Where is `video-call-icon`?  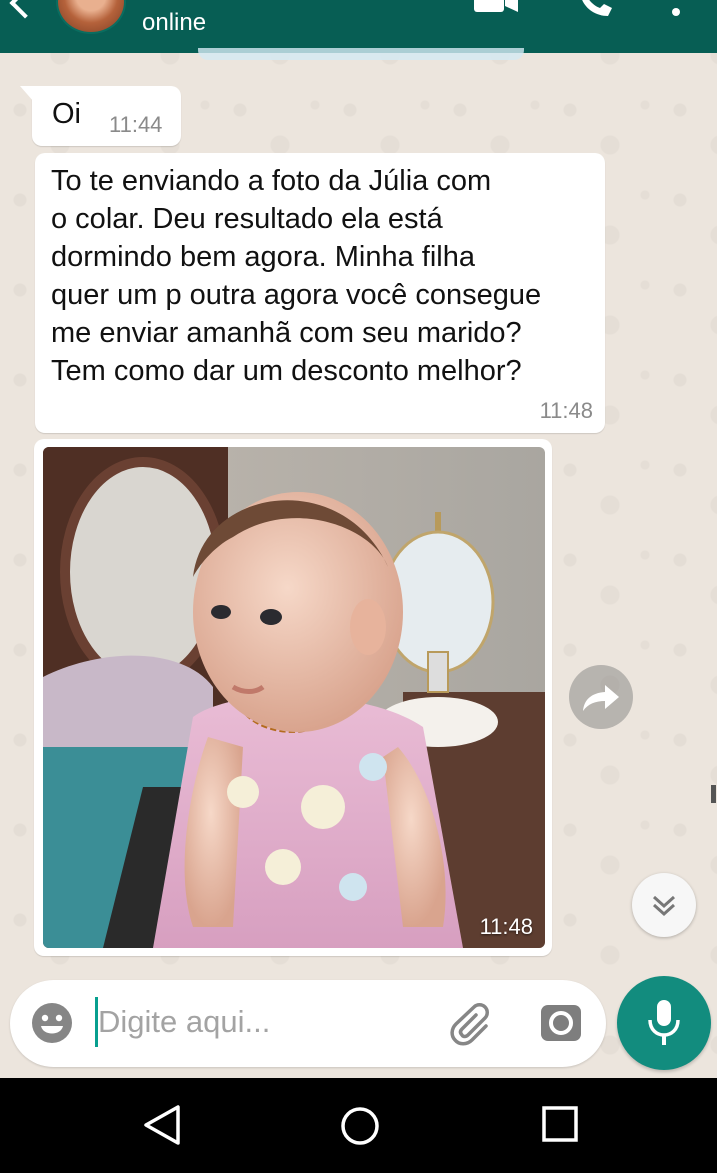
video-call-icon is located at coordinates (496, 6).